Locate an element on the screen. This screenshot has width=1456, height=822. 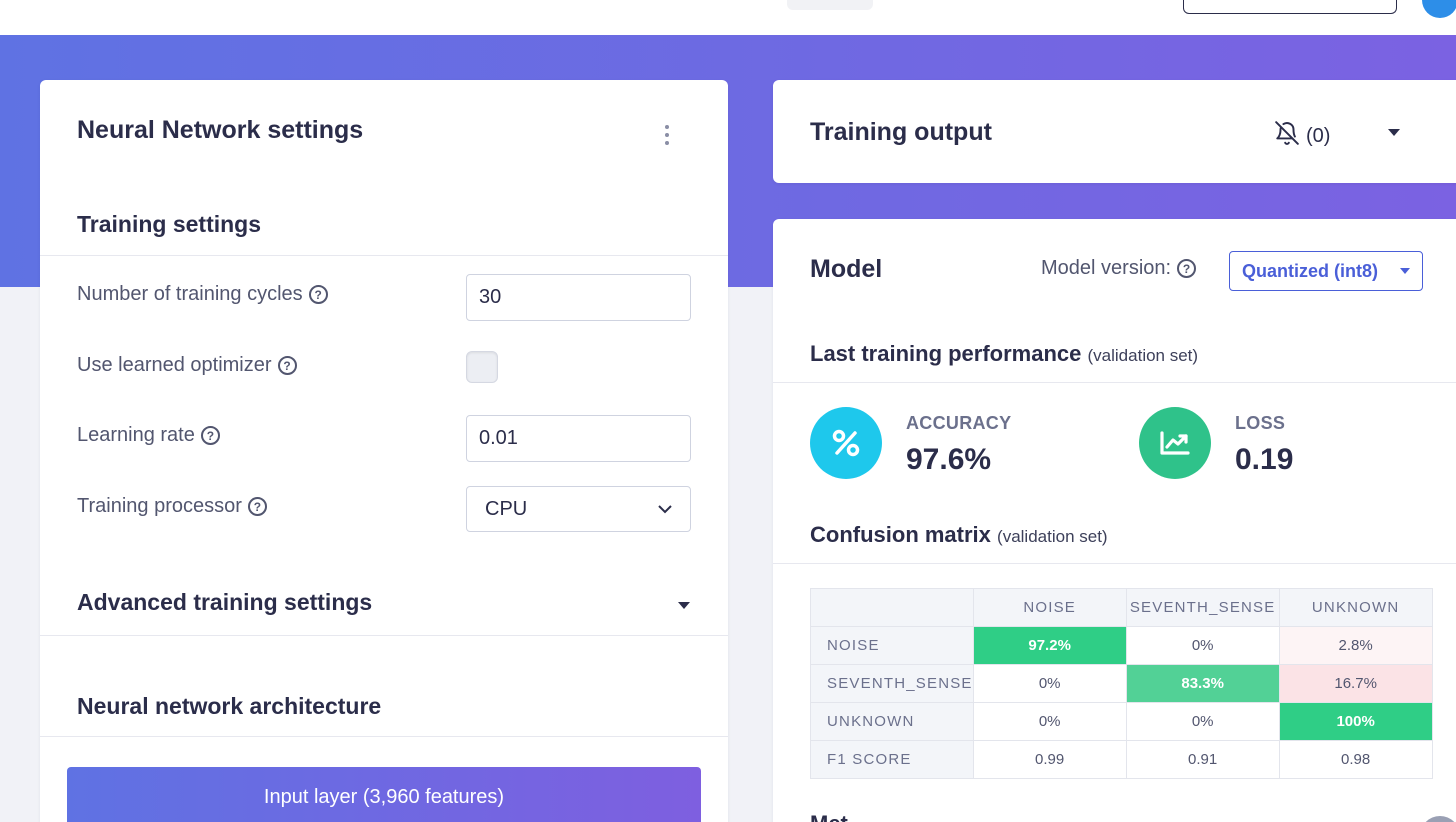
learned-optimizer-checkbox is located at coordinates (482, 367).